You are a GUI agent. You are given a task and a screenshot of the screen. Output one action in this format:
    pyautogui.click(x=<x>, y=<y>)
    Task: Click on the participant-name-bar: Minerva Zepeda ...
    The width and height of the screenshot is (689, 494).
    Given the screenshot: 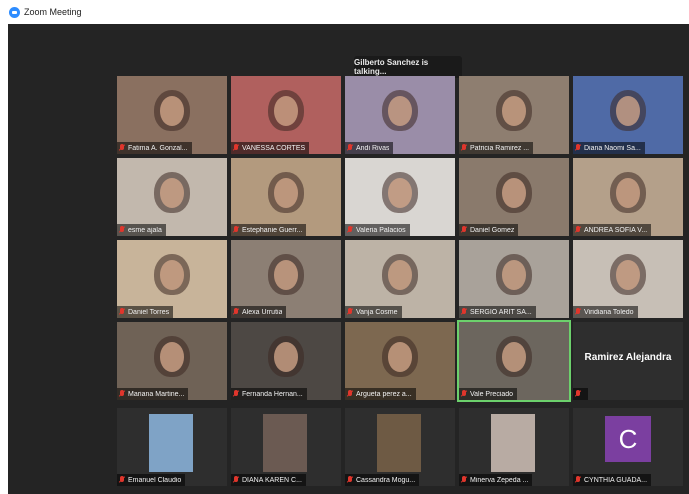 What is the action you would take?
    pyautogui.click(x=496, y=480)
    